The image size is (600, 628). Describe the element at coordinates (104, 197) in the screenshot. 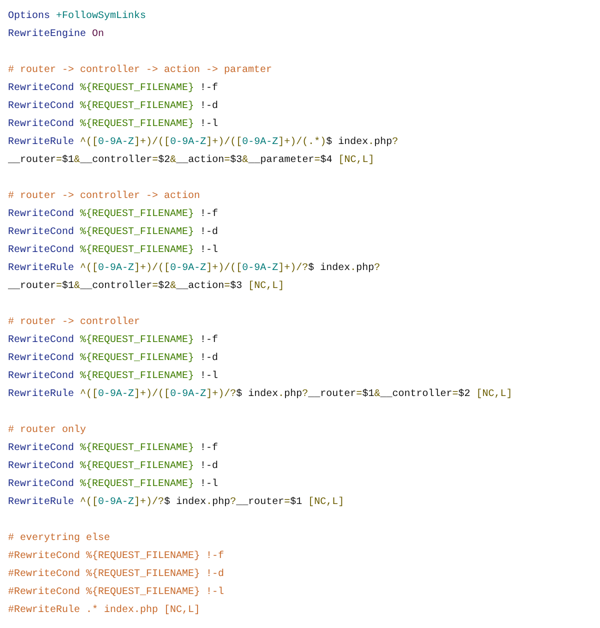

I see `code-line: # router -> controller -> action` at that location.